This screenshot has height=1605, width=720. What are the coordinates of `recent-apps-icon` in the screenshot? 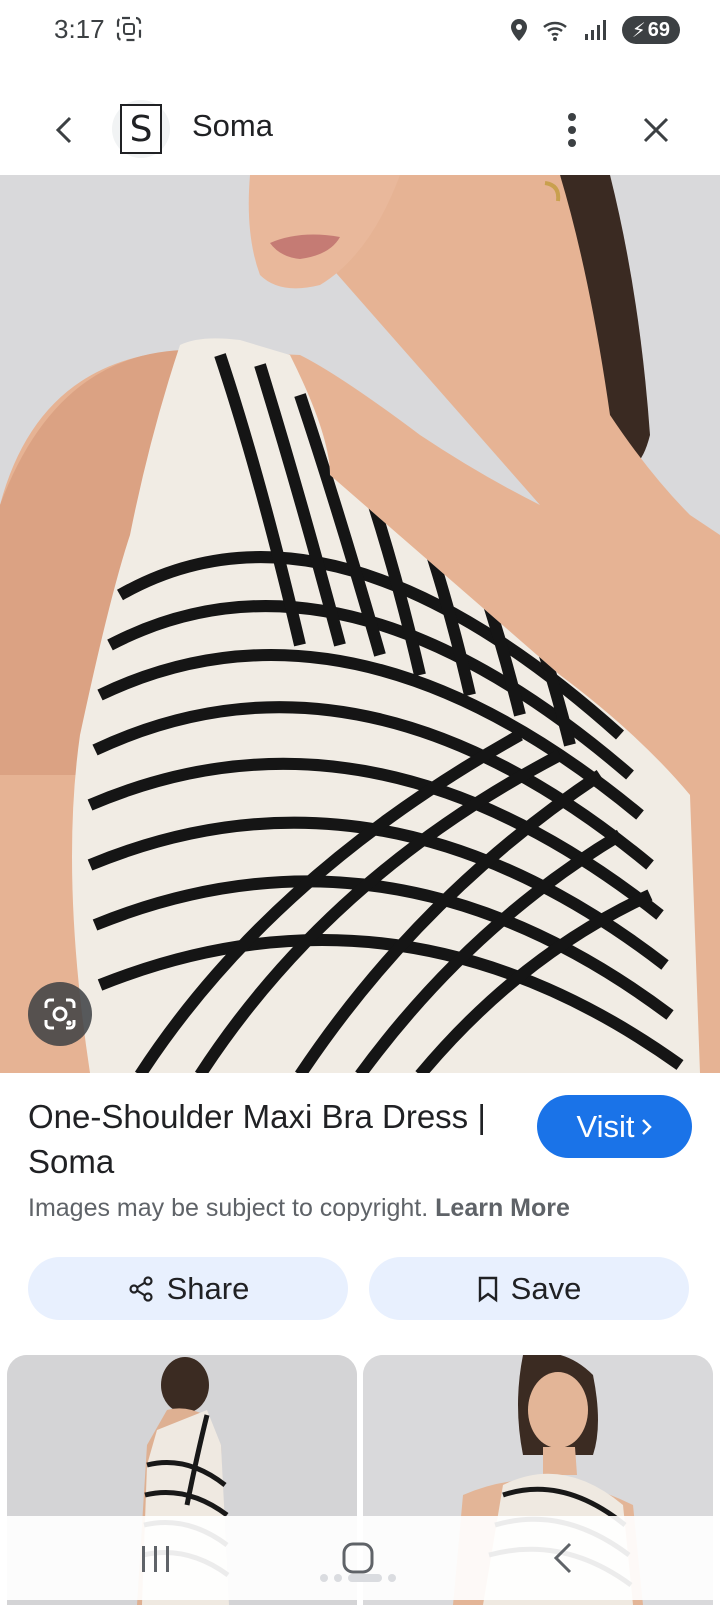 It's located at (156, 1559).